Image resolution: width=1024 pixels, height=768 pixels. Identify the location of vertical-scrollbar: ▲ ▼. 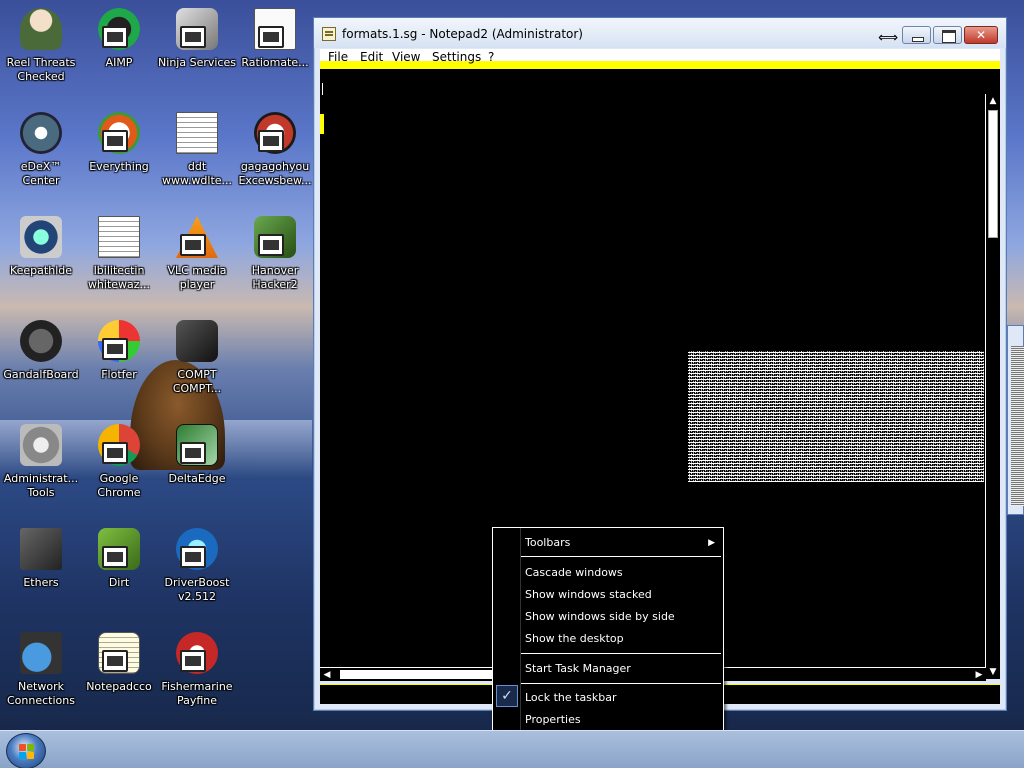
(992, 386).